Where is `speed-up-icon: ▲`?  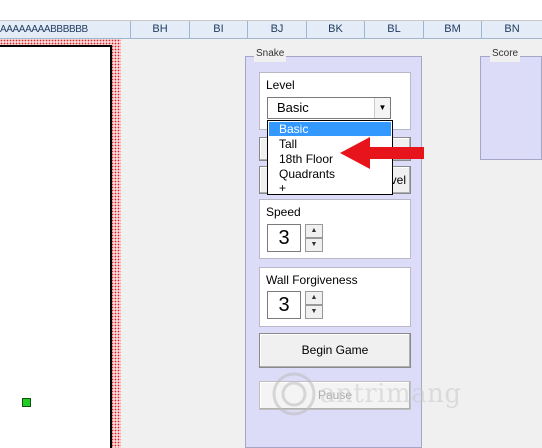
speed-up-icon: ▲ is located at coordinates (314, 231).